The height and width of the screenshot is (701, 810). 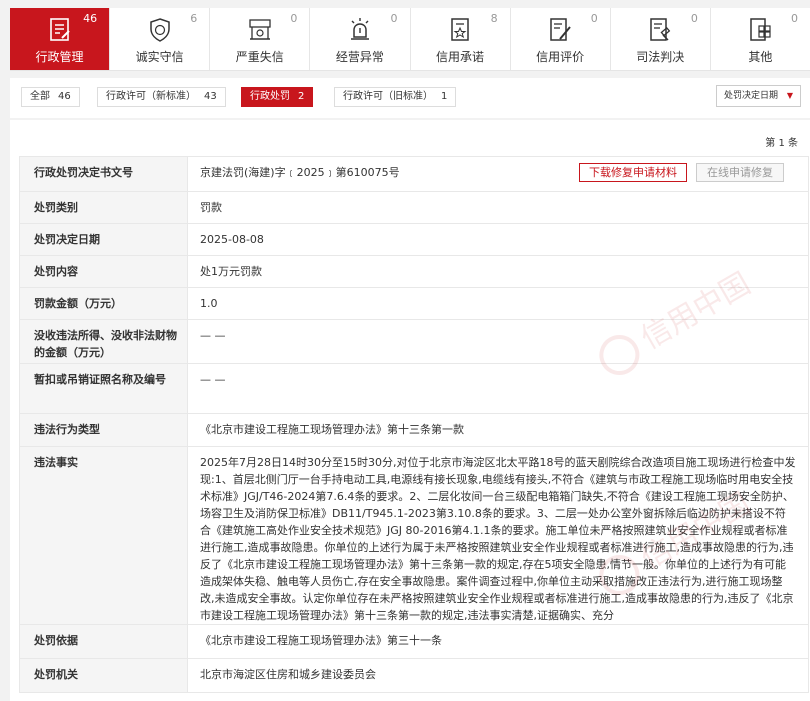 I want to click on row-value: 1.0, so click(x=498, y=303).